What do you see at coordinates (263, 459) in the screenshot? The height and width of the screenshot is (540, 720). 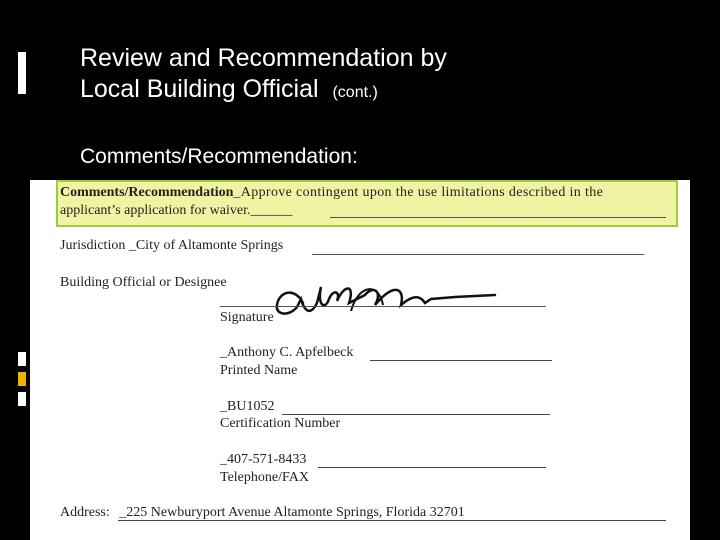 I see `phone-value: _407-571-8433` at bounding box center [263, 459].